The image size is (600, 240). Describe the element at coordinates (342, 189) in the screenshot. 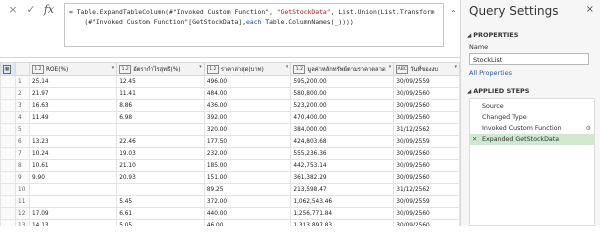

I see `table-cell: 213,598.47` at that location.